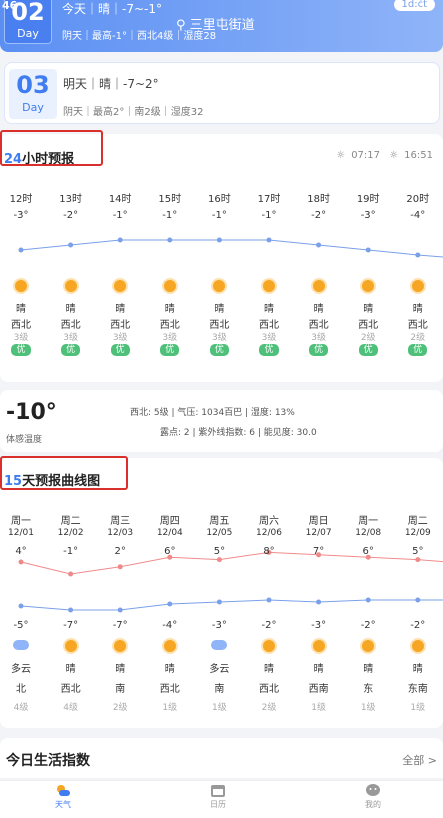  I want to click on forecast-high: 6°, so click(170, 551).